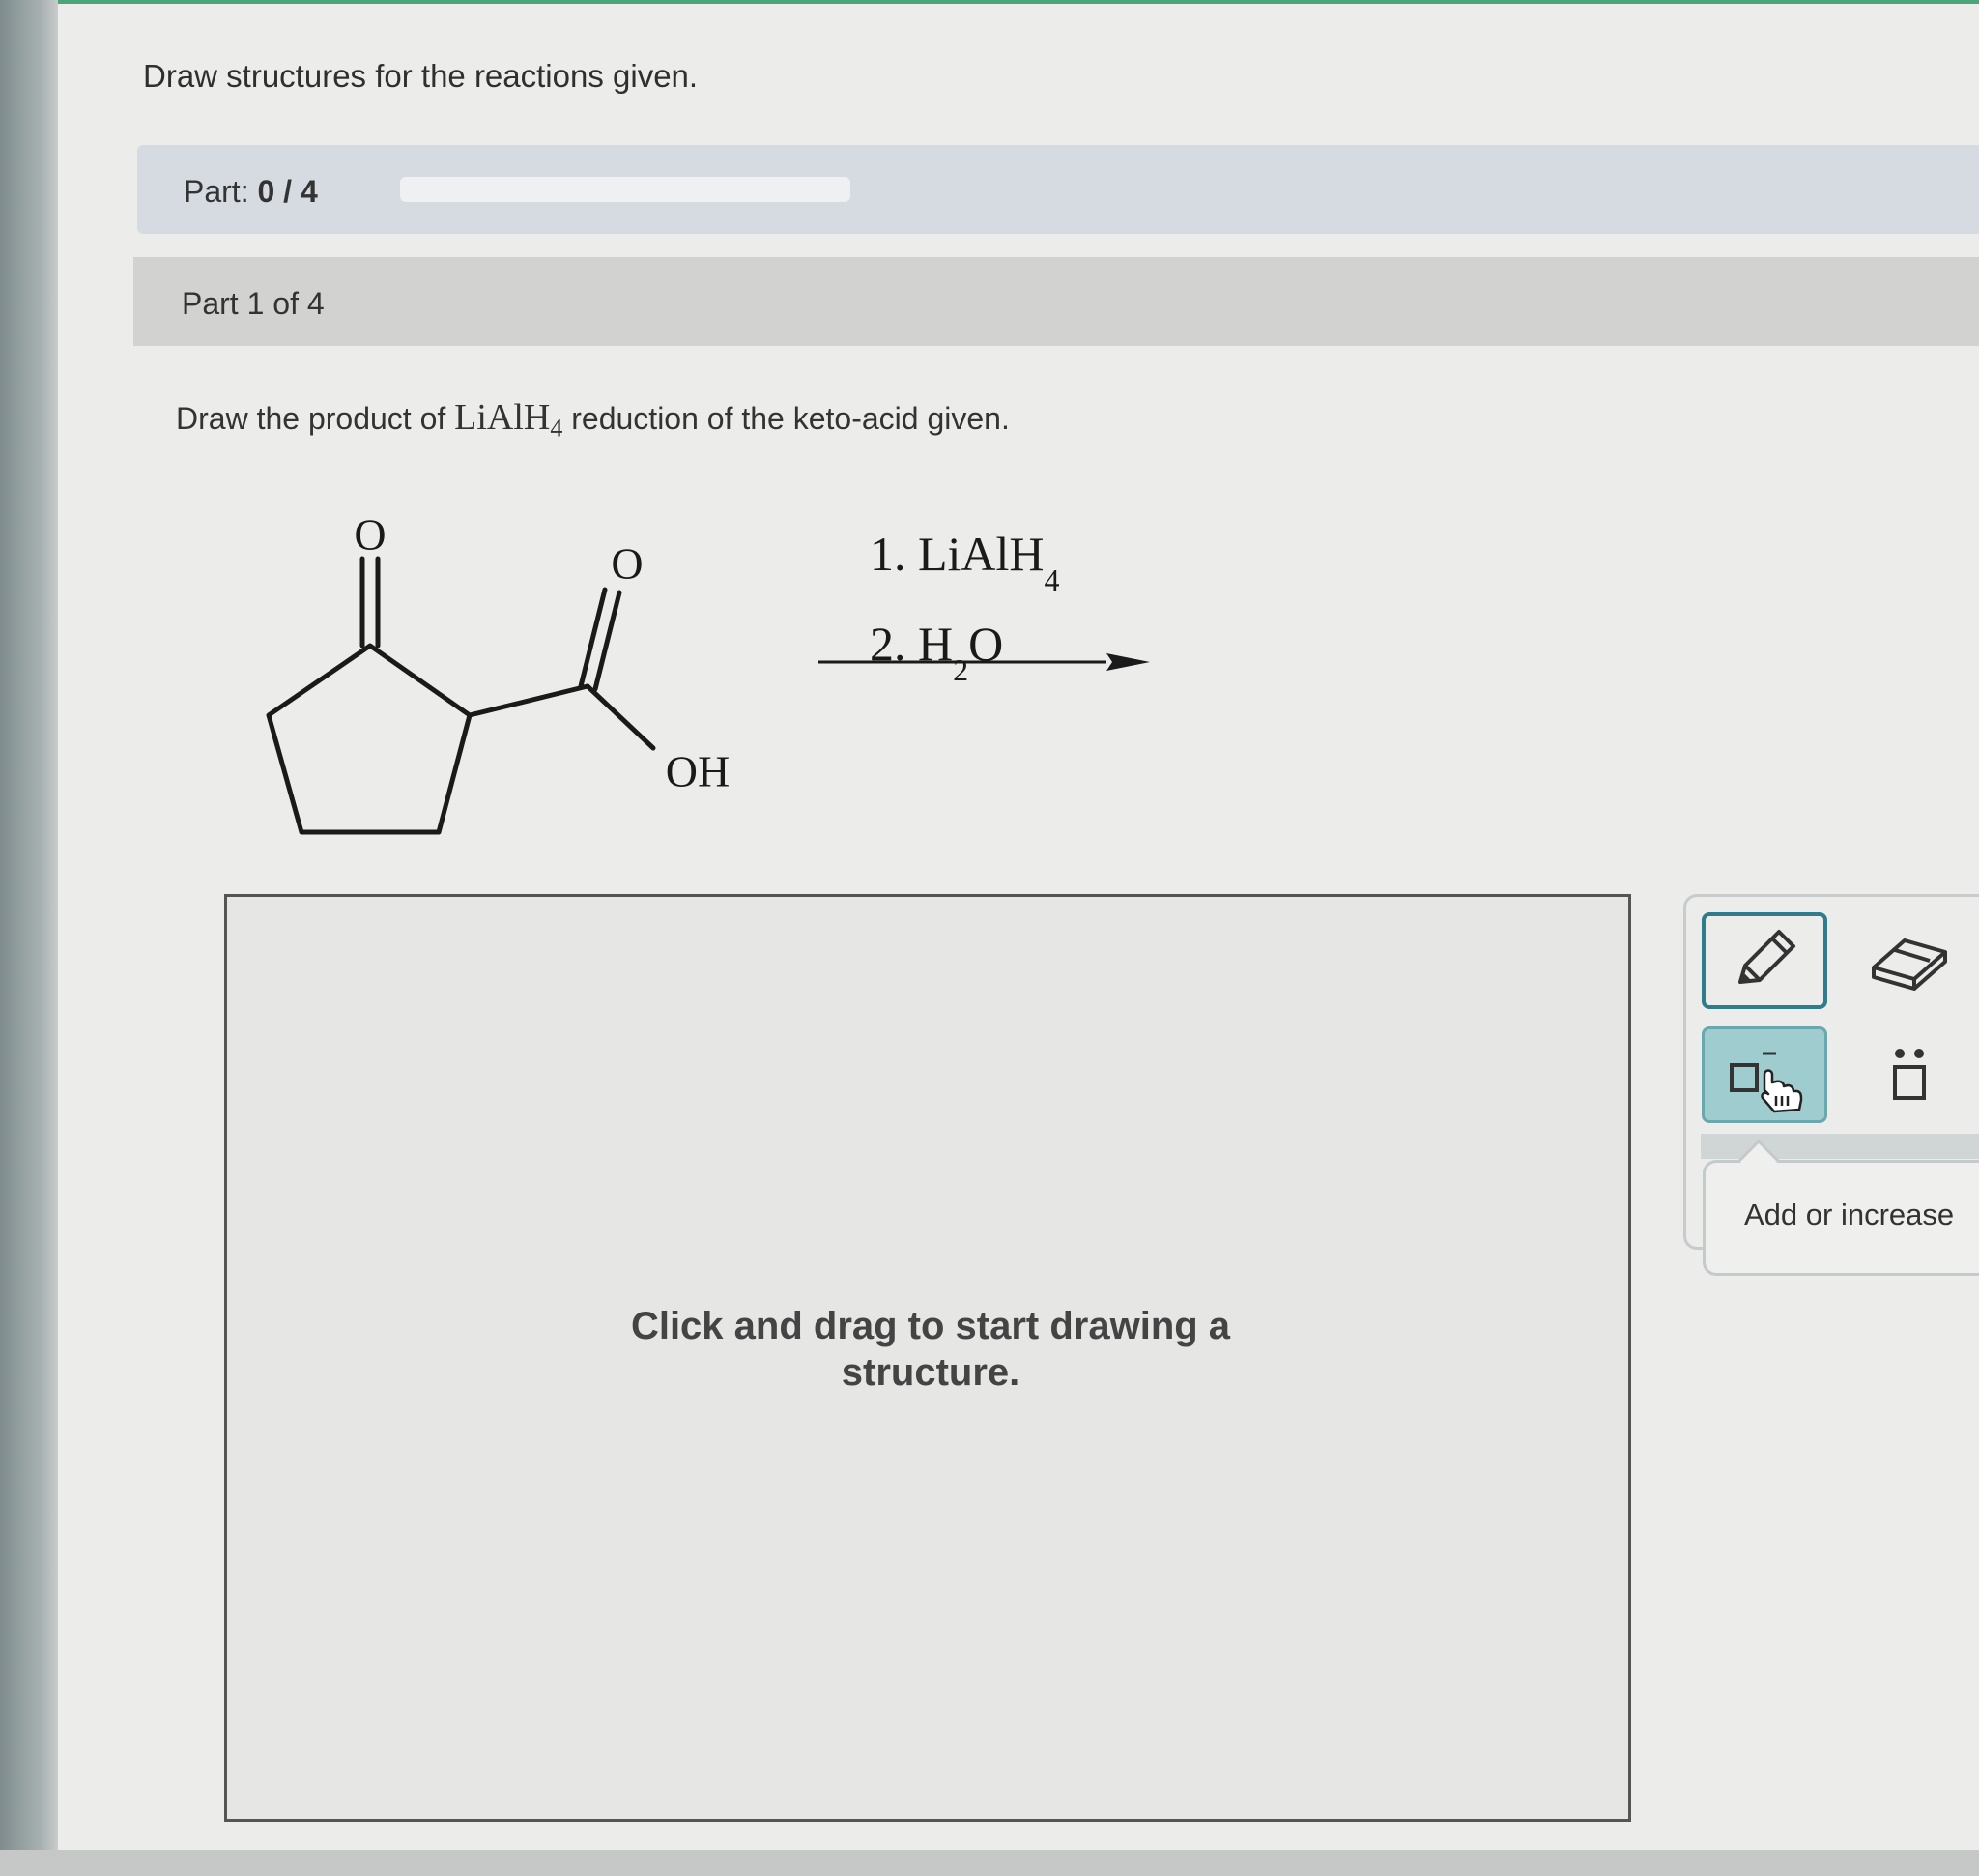 The width and height of the screenshot is (1979, 1876). Describe the element at coordinates (1910, 964) in the screenshot. I see `eraser-icon` at that location.